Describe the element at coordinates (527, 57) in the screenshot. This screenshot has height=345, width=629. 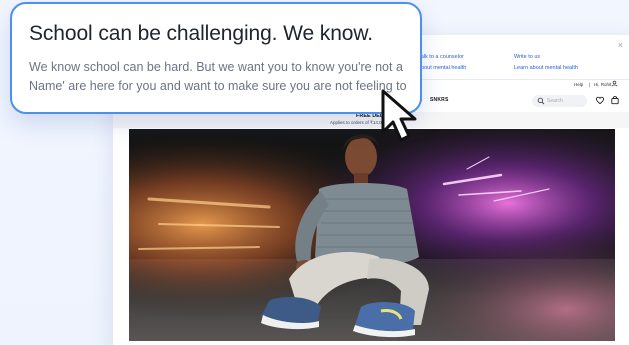
I see `write-to-us-link: Write to us` at that location.